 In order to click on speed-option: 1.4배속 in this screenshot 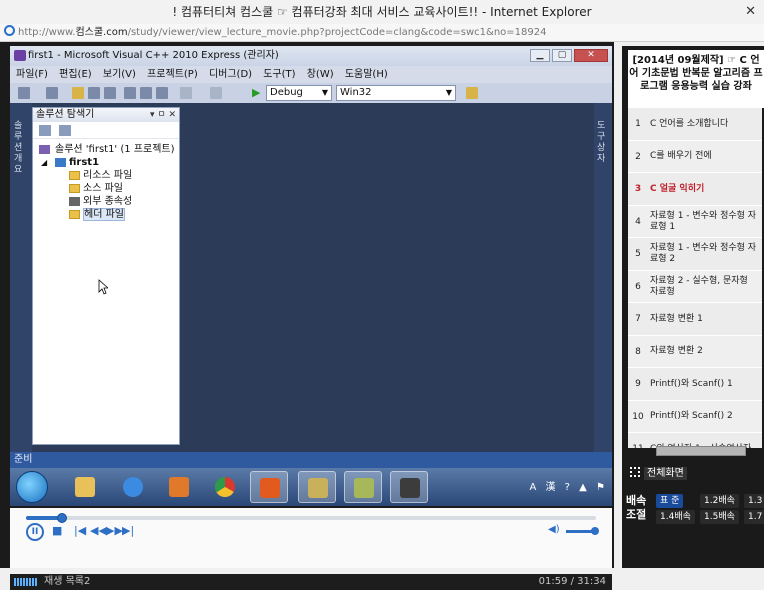, I will do `click(675, 517)`.